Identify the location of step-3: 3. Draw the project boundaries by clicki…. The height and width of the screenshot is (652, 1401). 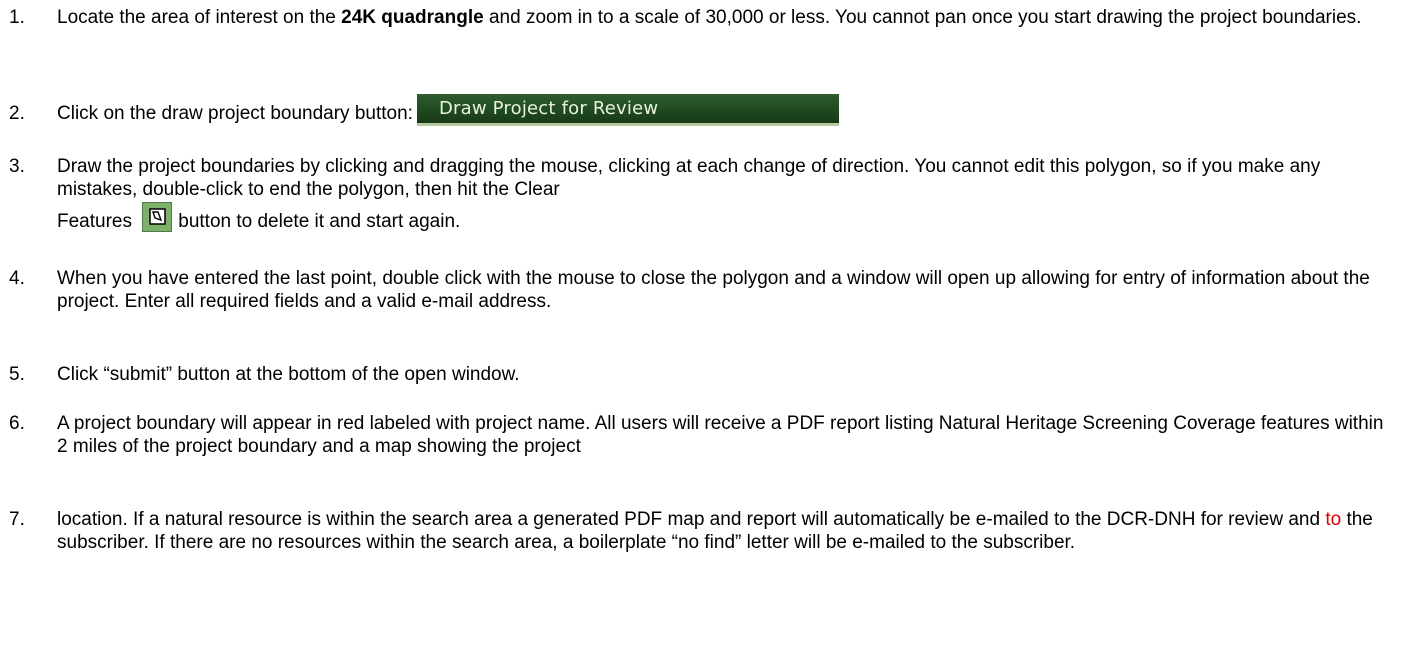
(699, 194).